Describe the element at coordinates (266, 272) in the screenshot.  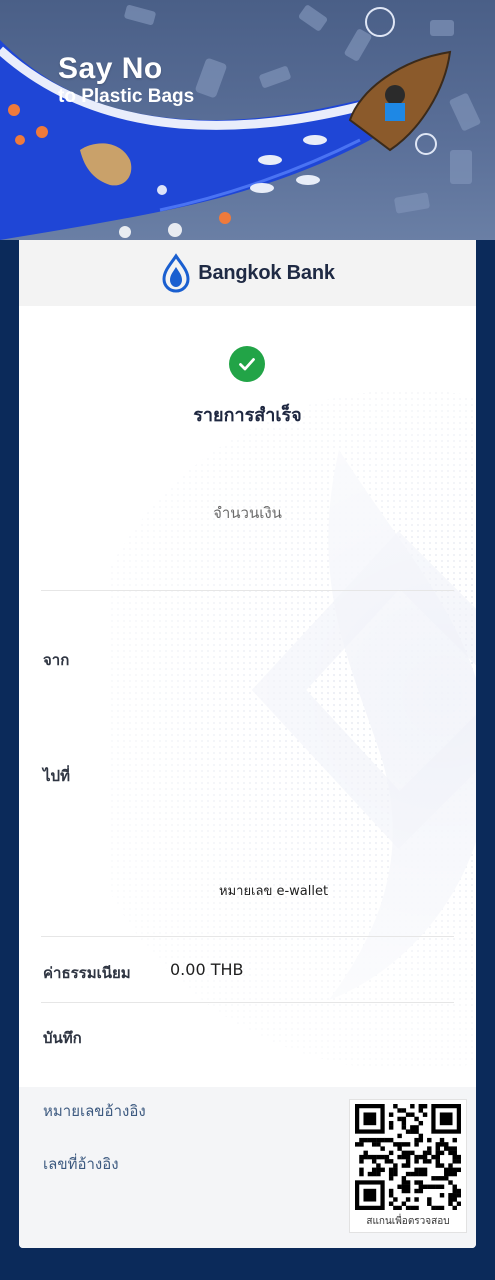
I see `brand-name: Bangkok Bank` at that location.